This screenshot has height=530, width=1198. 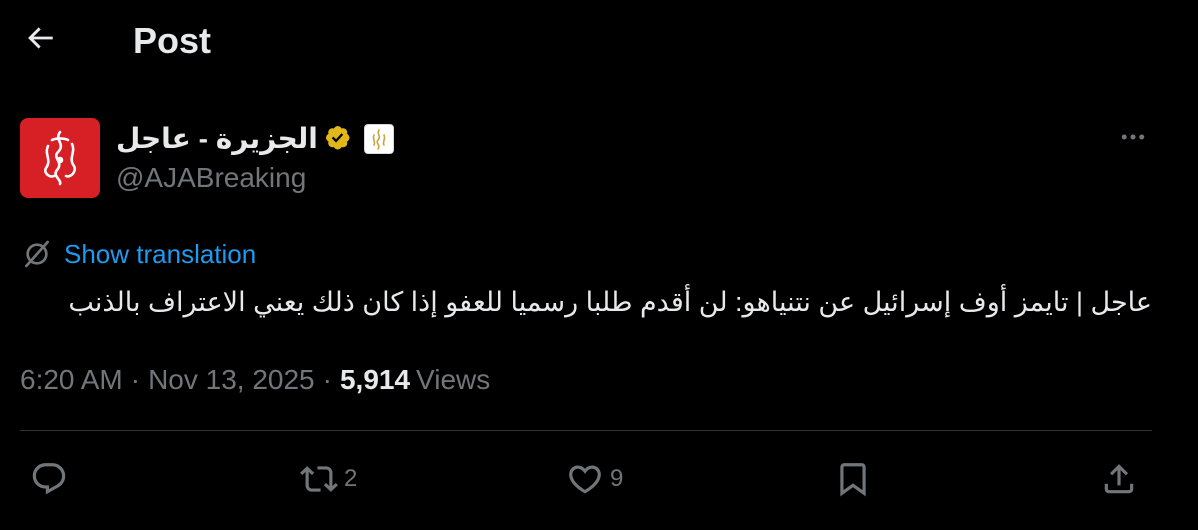 I want to click on divider, so click(x=586, y=430).